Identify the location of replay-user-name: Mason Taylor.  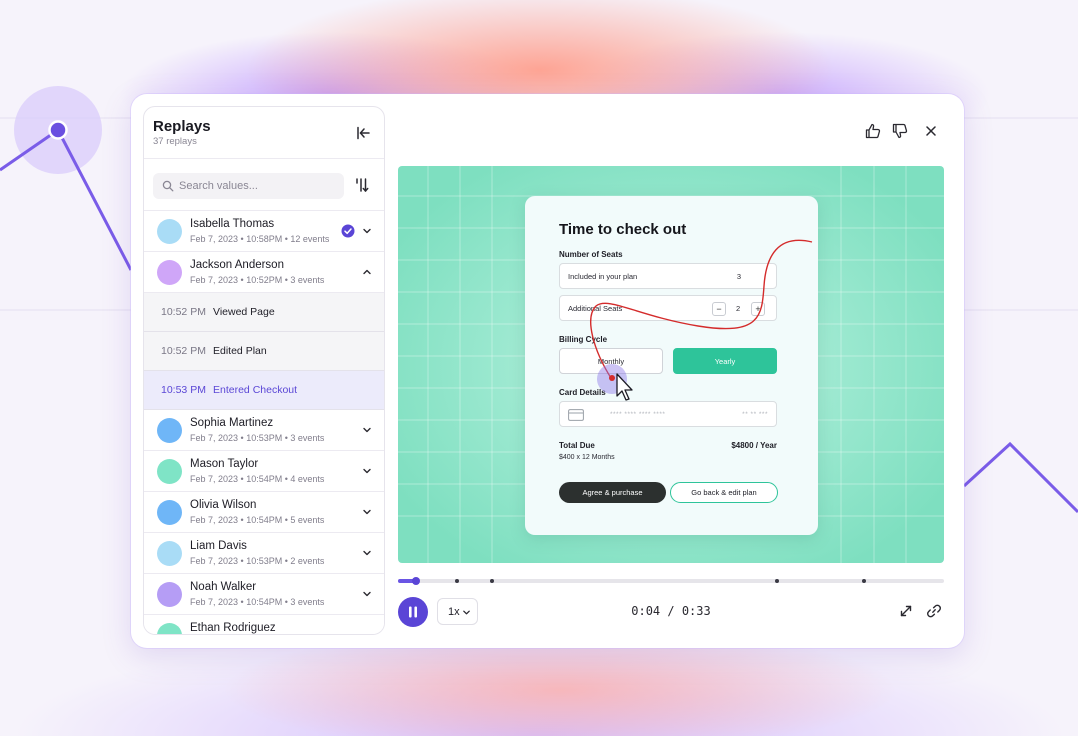
(224, 464).